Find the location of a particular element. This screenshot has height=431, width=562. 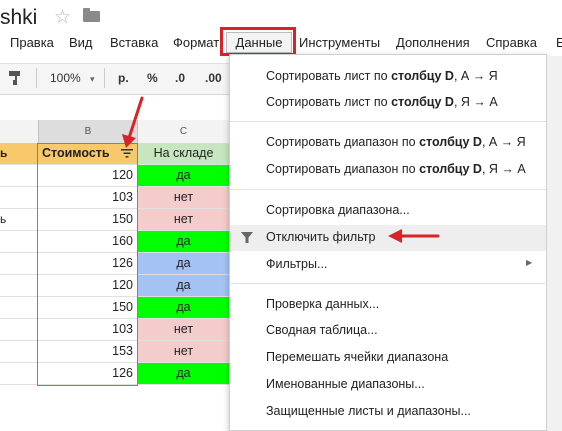

menu-help: Справка is located at coordinates (511, 42).